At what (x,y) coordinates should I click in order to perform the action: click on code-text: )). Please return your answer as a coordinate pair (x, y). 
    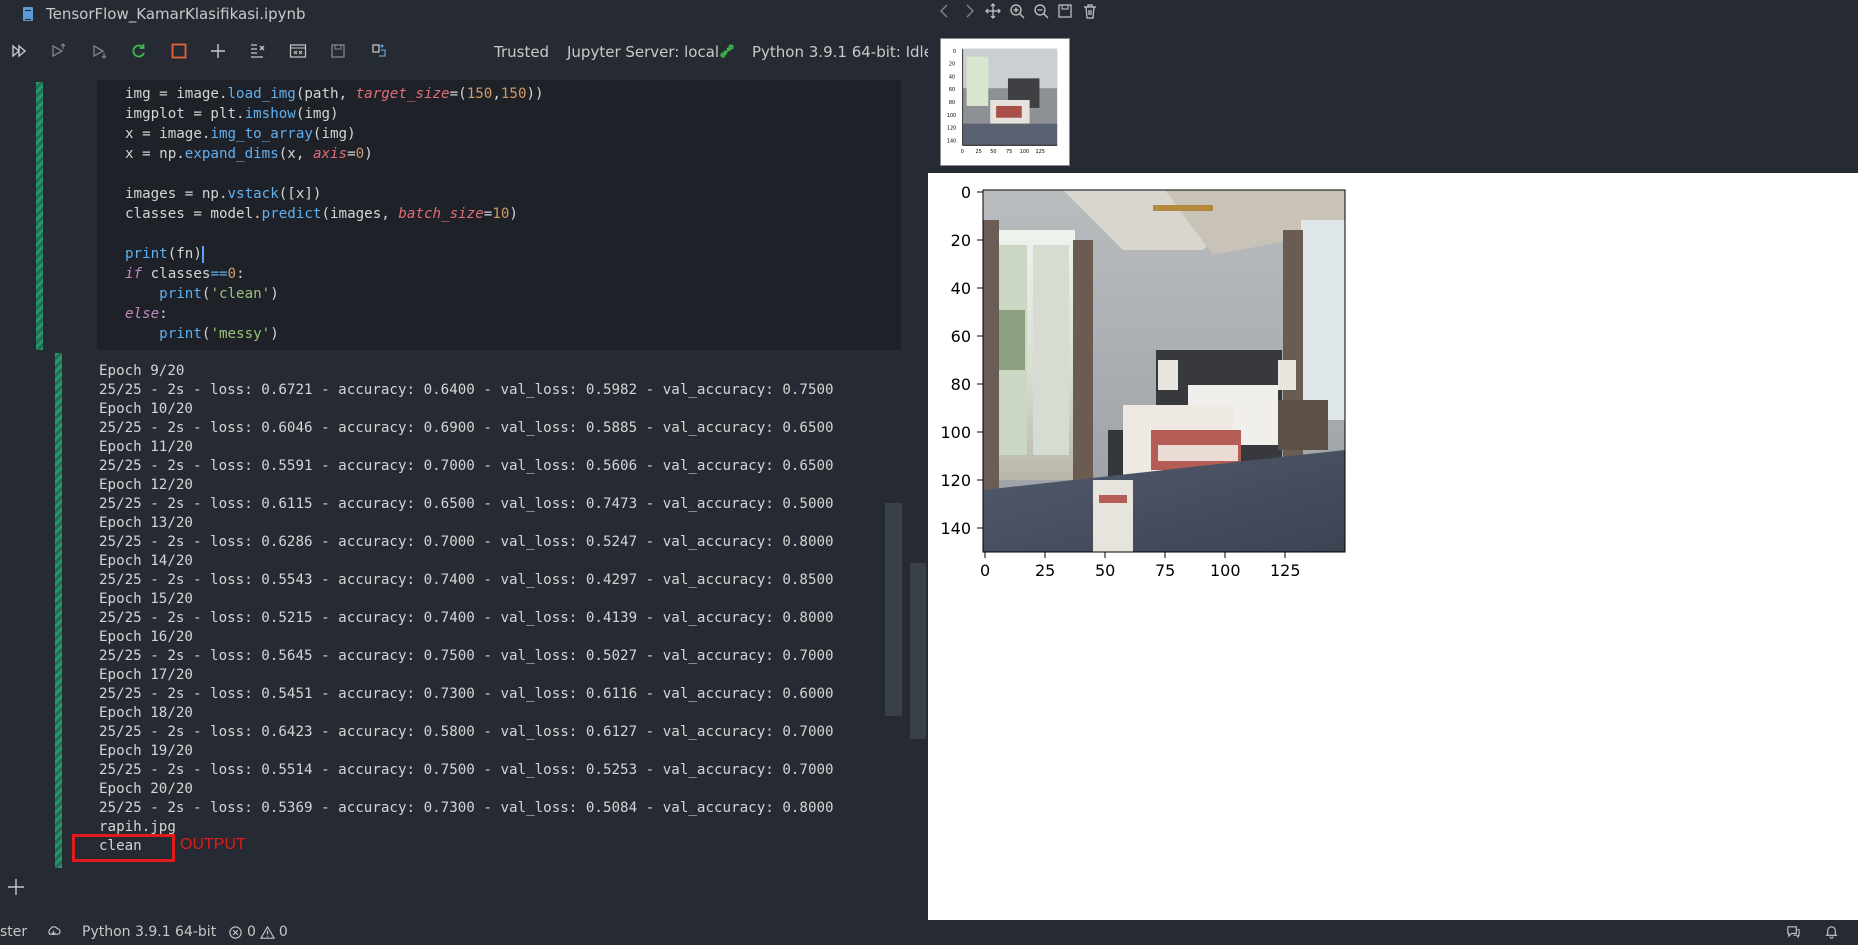
    Looking at the image, I should click on (535, 94).